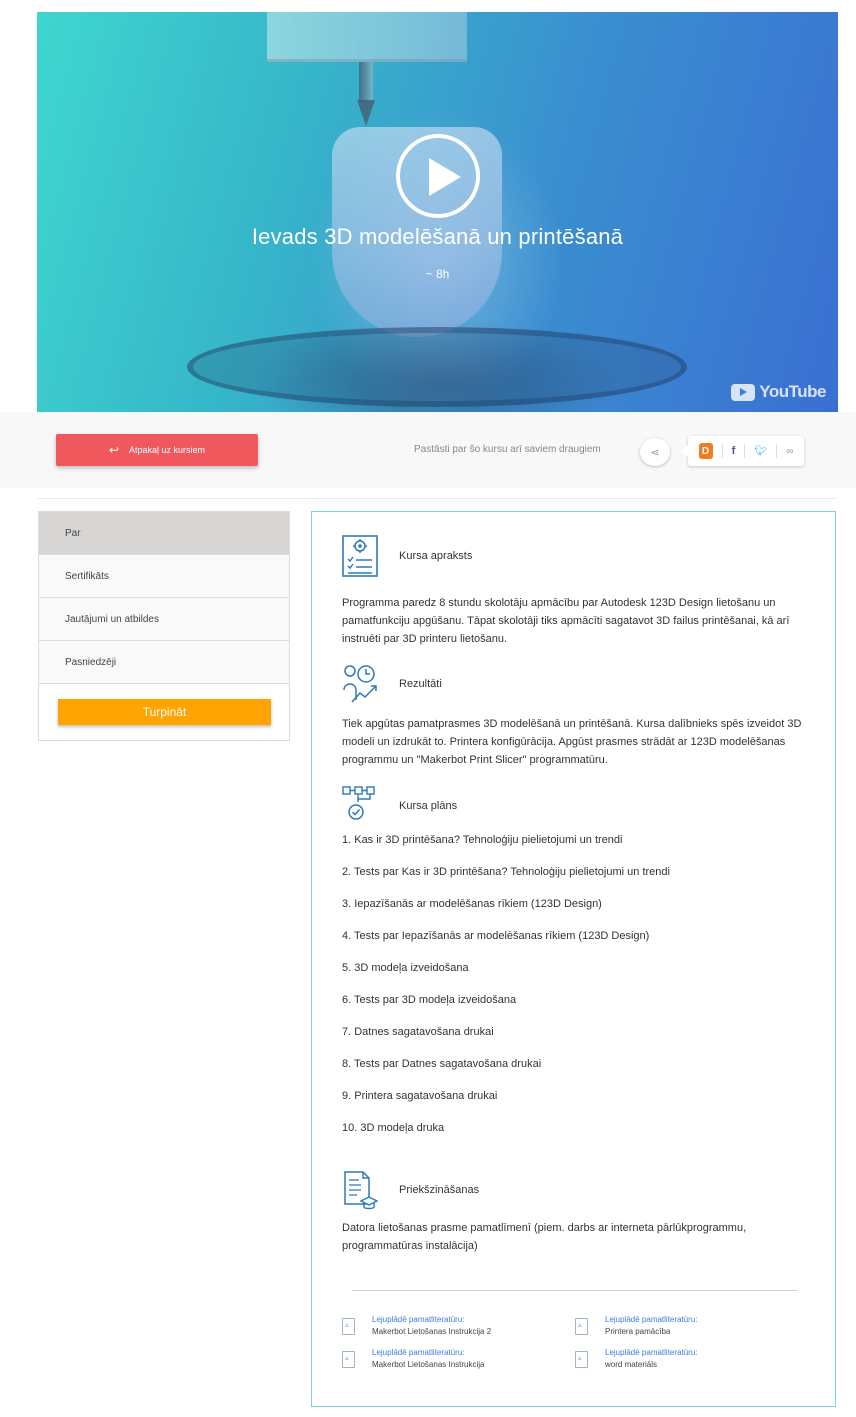 The width and height of the screenshot is (856, 1417). What do you see at coordinates (445, 177) in the screenshot?
I see `play-icon` at bounding box center [445, 177].